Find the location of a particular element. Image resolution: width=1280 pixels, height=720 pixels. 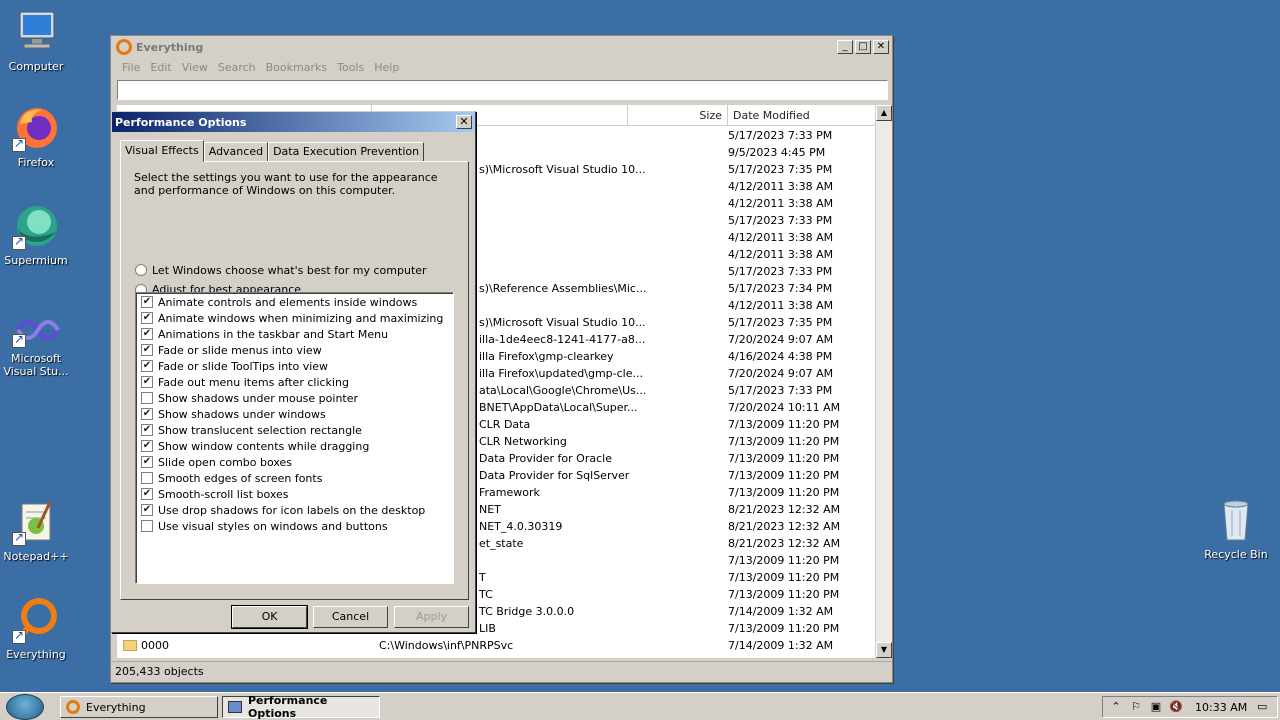

tab-visual-effects: Visual Effects is located at coordinates (162, 151).